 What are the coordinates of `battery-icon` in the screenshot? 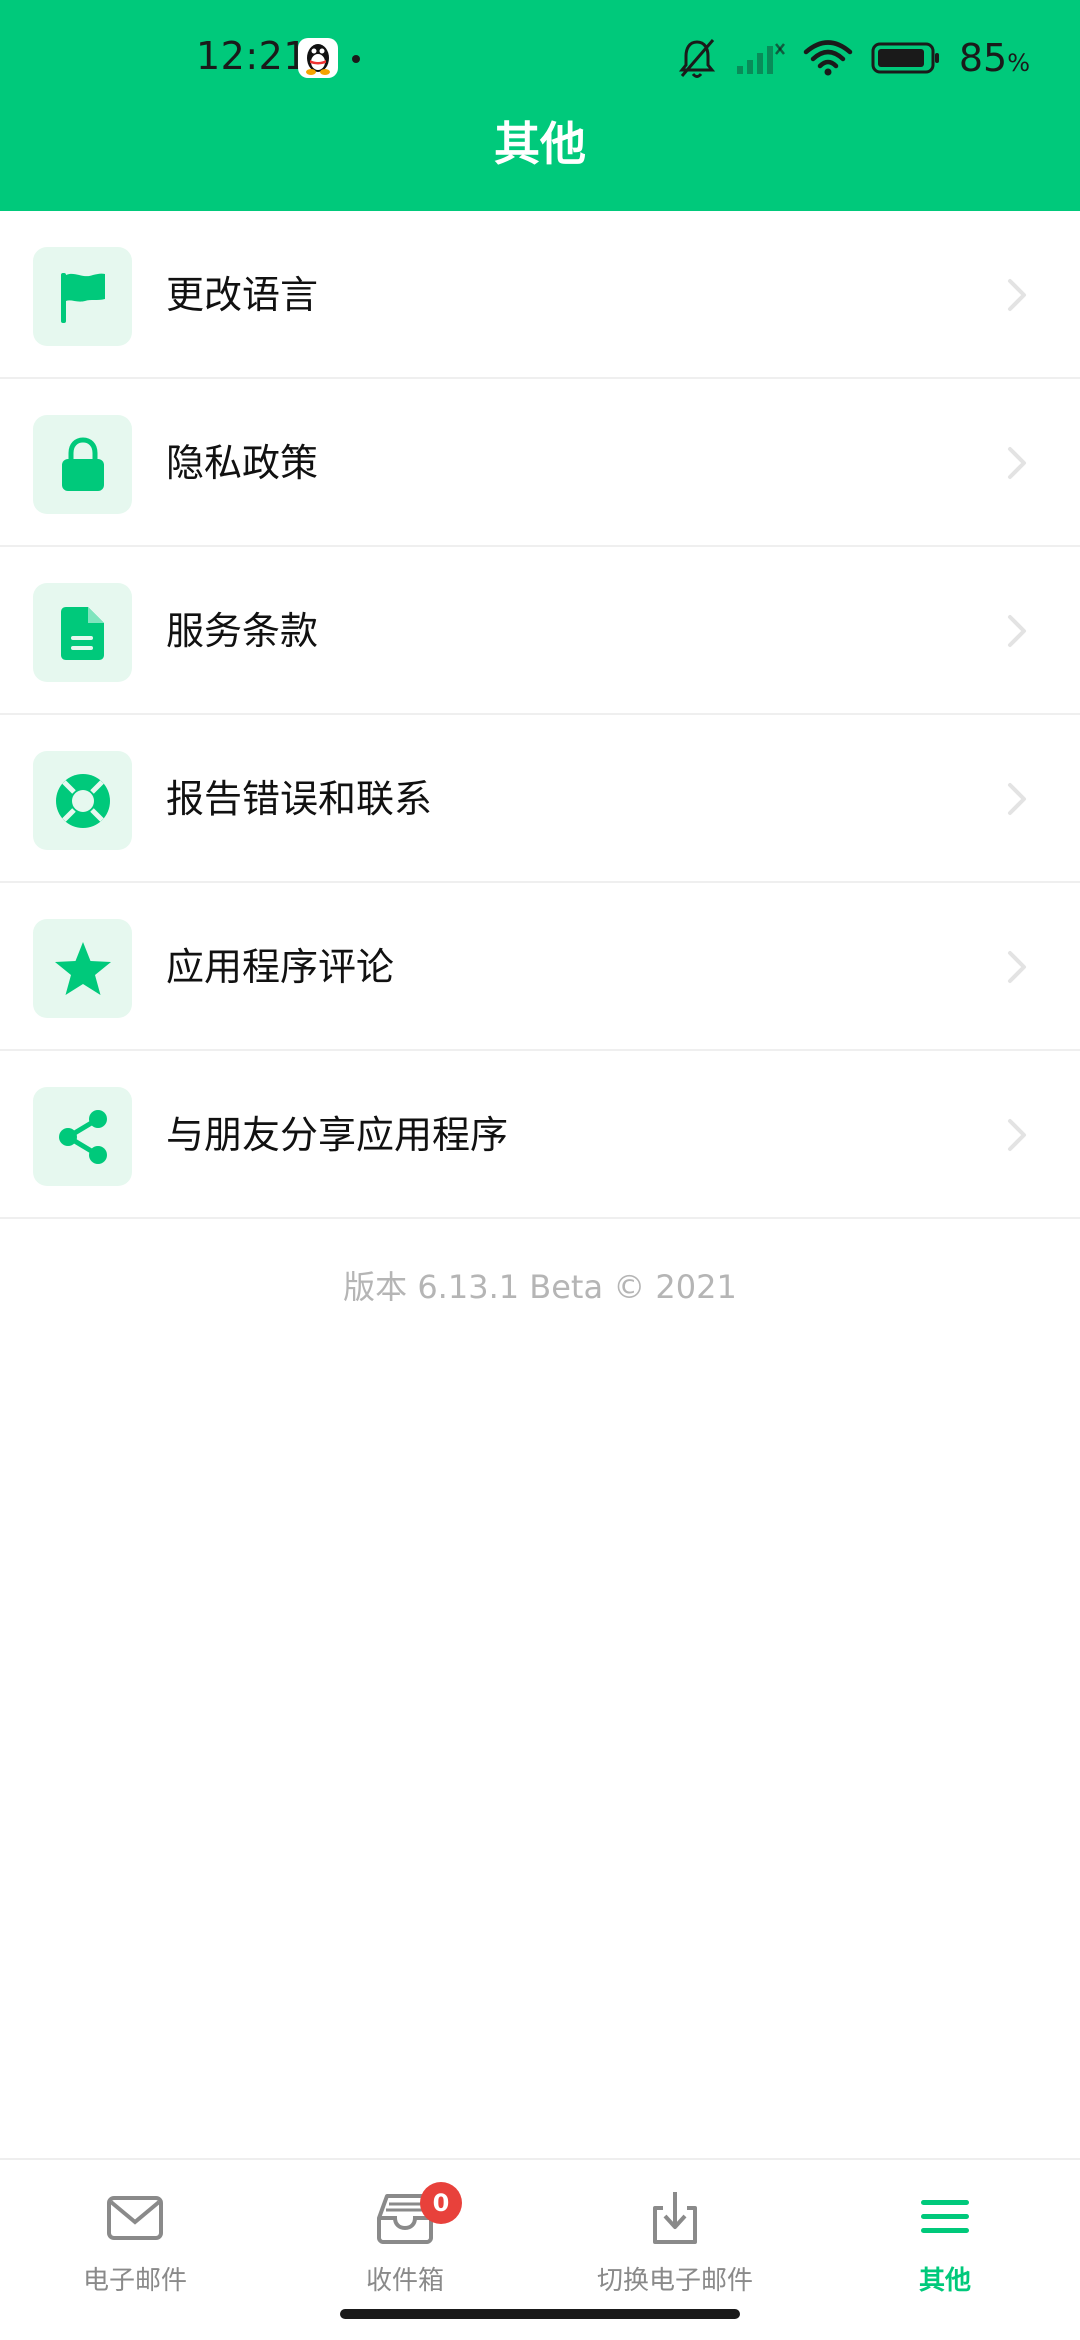 It's located at (906, 58).